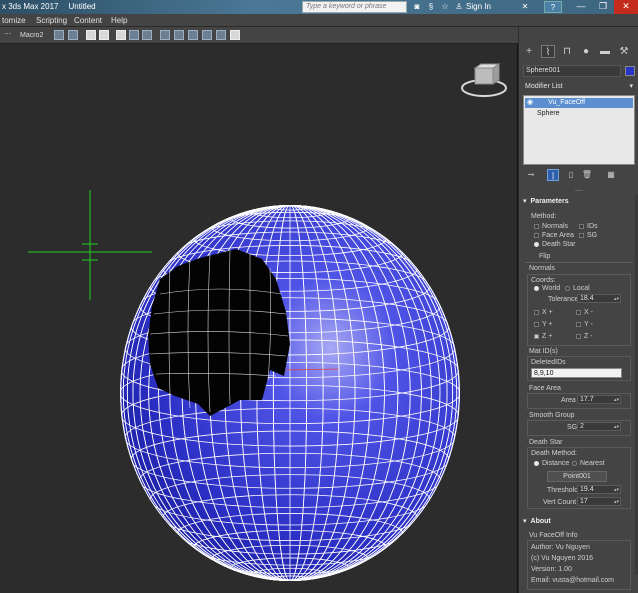 This screenshot has height=593, width=638. I want to click on tool-4-icon, so click(104, 35).